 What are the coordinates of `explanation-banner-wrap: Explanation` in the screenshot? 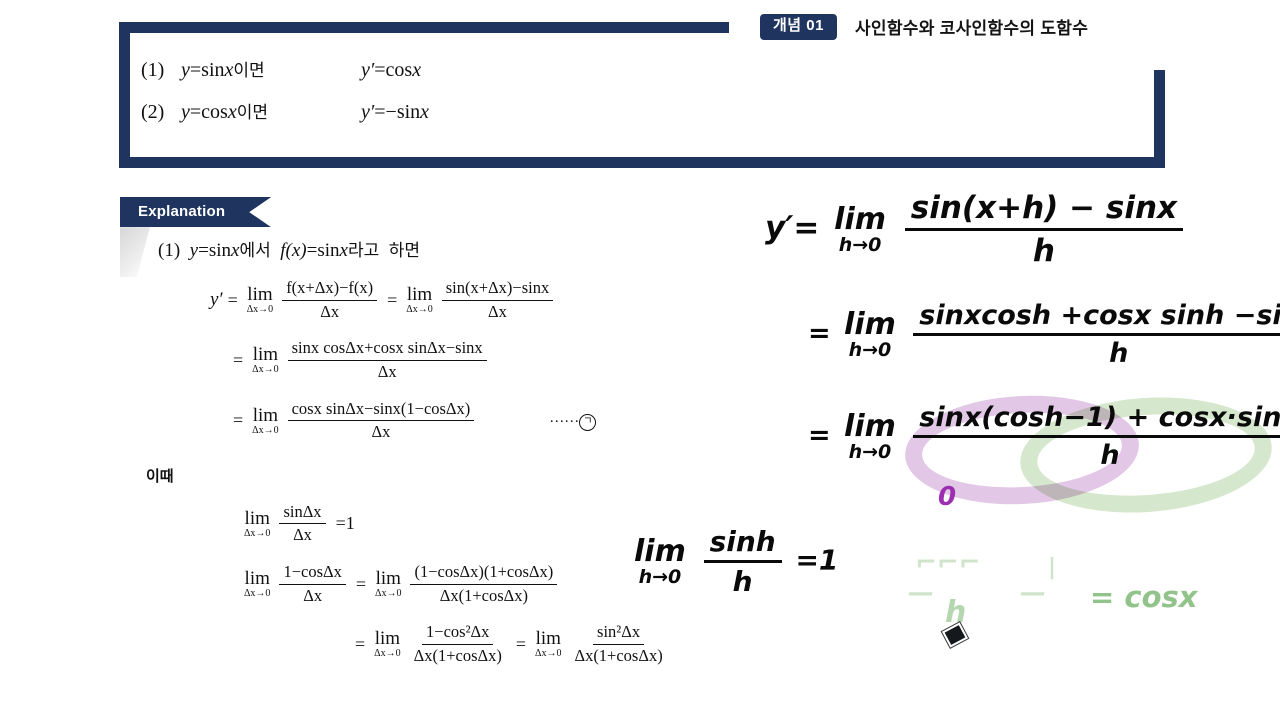 It's located at (196, 237).